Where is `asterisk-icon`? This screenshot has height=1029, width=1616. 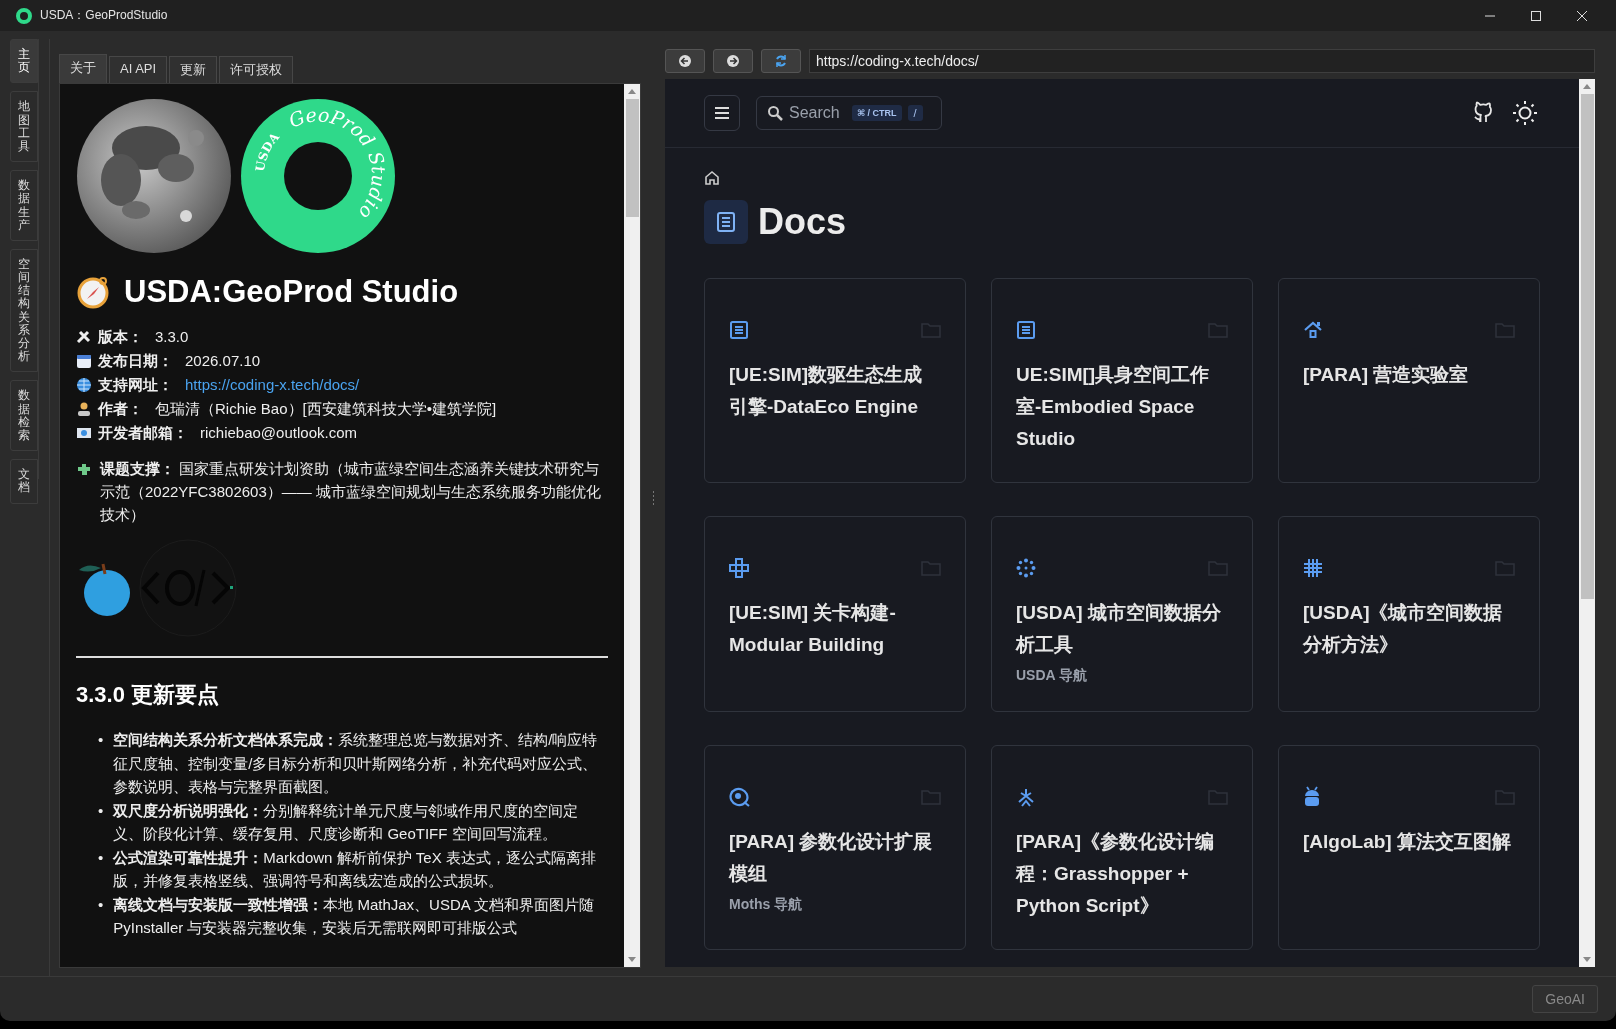
asterisk-icon is located at coordinates (1026, 797).